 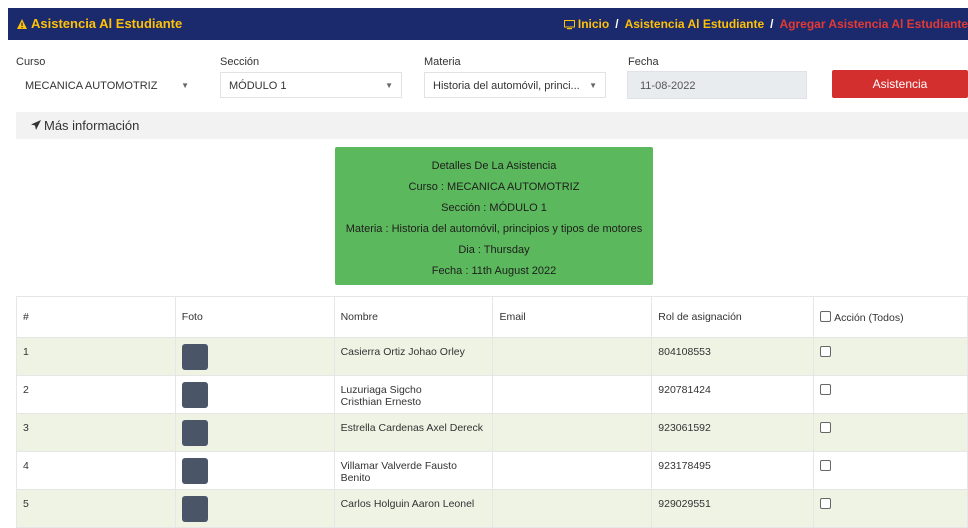 What do you see at coordinates (494, 166) in the screenshot?
I see `details-title: Detalles De La Asistencia` at bounding box center [494, 166].